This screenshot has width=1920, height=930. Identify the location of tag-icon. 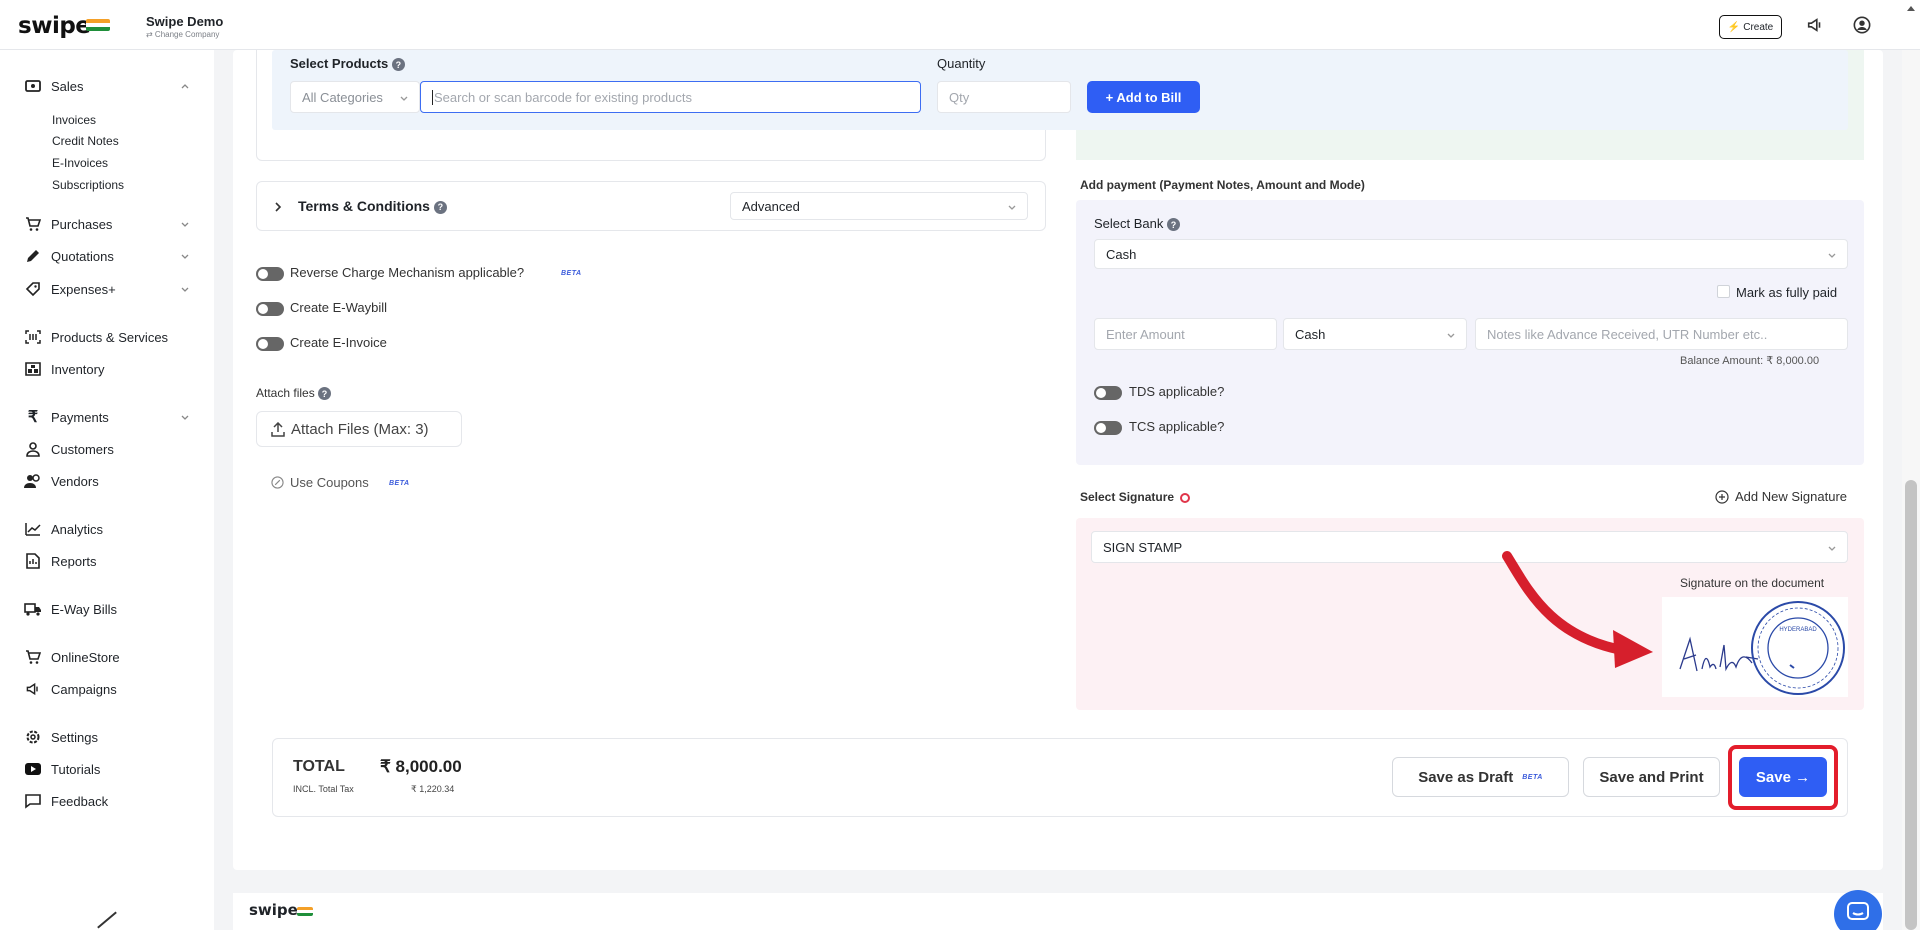
(33, 289).